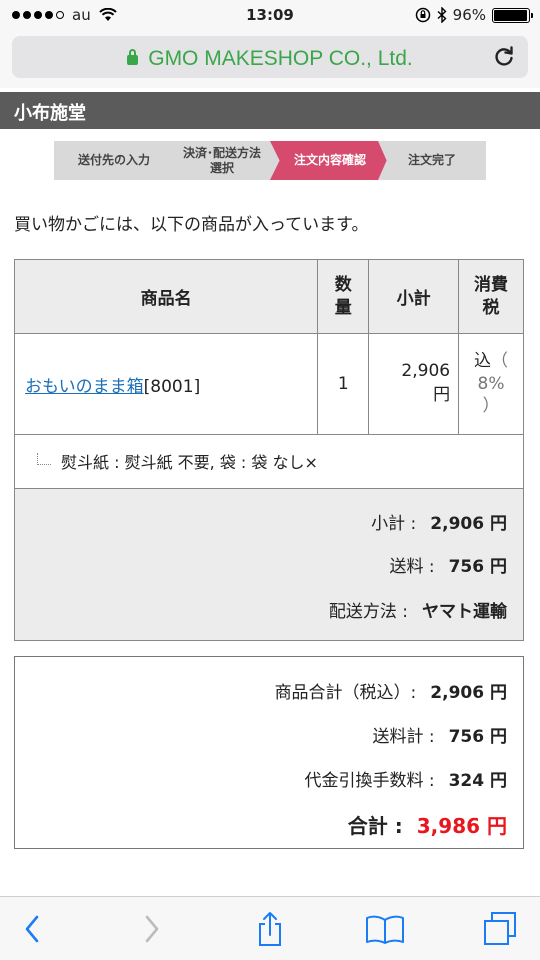 The width and height of the screenshot is (540, 960). I want to click on grand-total-value: 3,986 円, so click(461, 826).